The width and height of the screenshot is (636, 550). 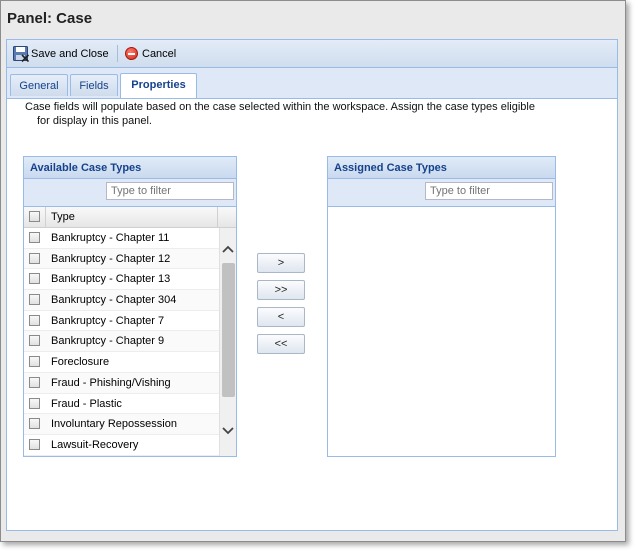 What do you see at coordinates (39, 85) in the screenshot?
I see `tab-general: General` at bounding box center [39, 85].